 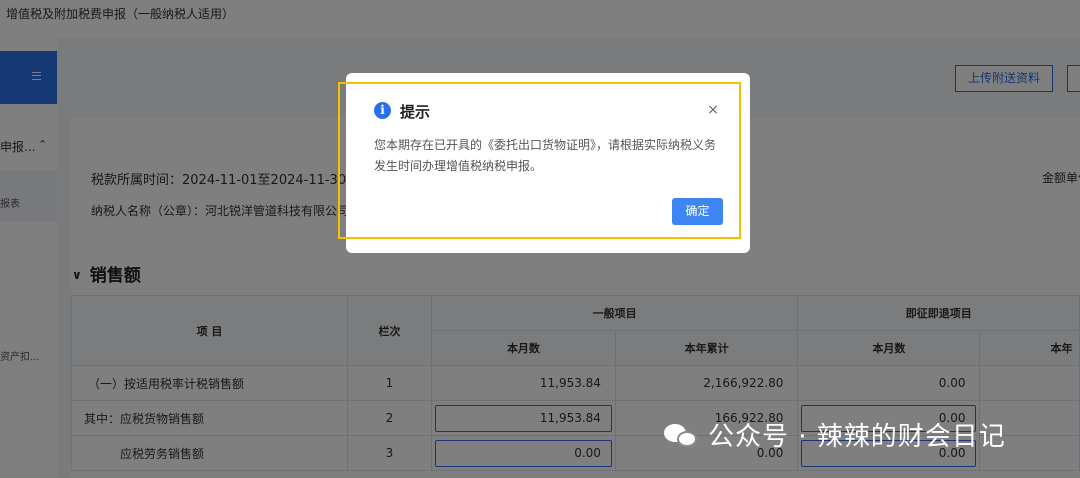 What do you see at coordinates (681, 435) in the screenshot?
I see `wechat-icon` at bounding box center [681, 435].